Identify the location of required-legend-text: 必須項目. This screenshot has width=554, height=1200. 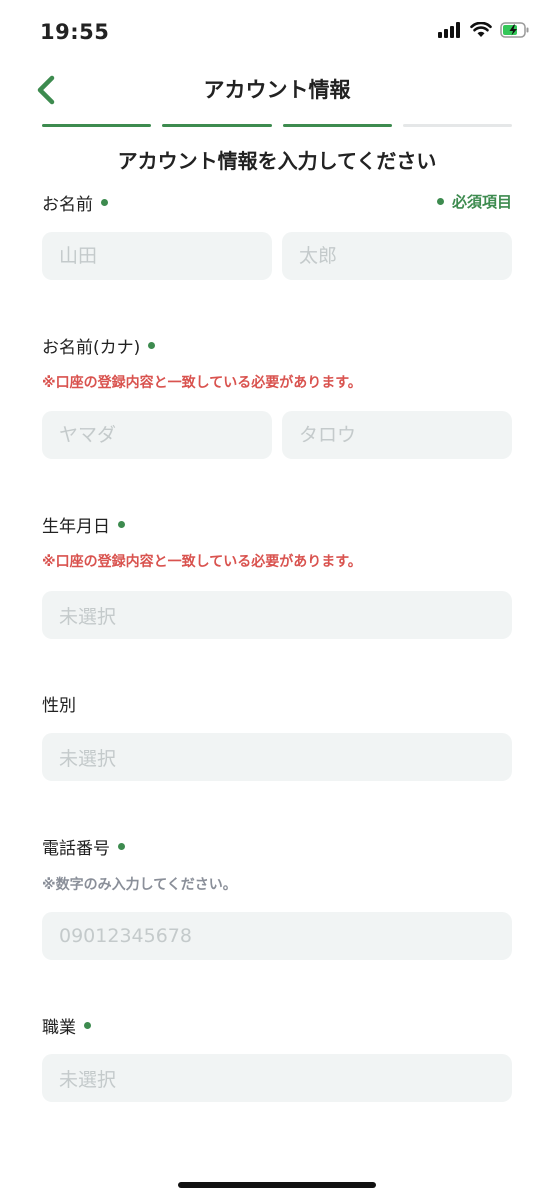
(481, 202).